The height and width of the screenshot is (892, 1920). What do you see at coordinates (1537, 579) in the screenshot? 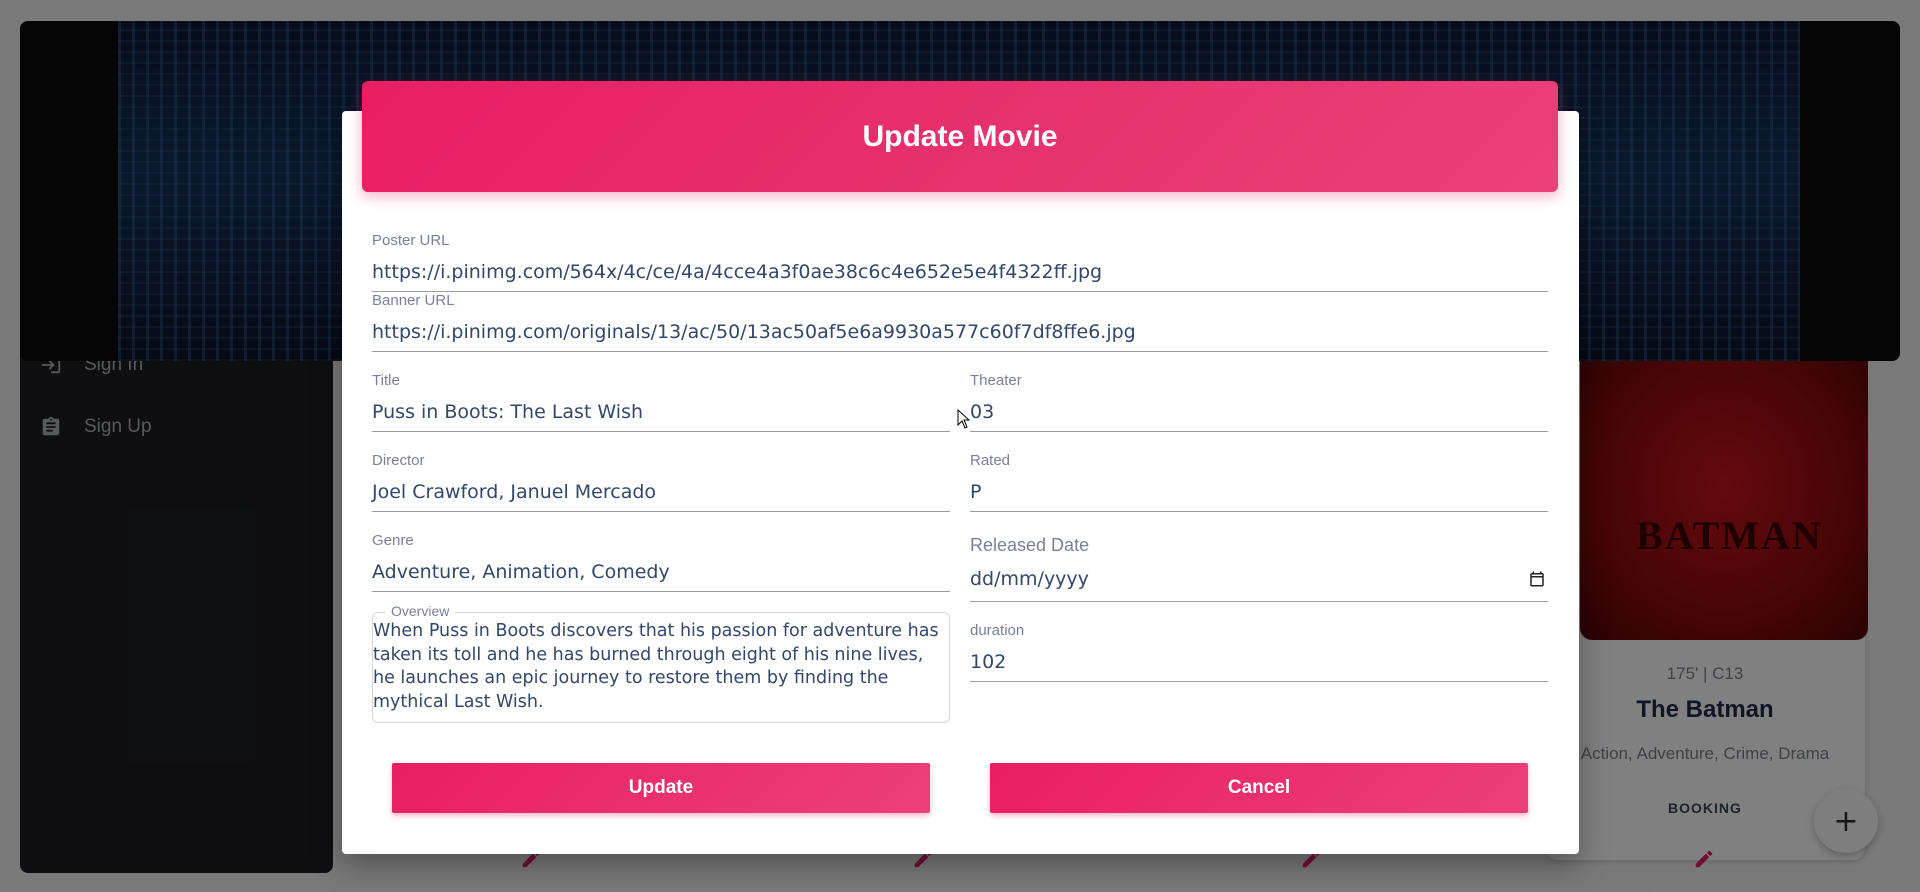
I see `calendar-icon` at bounding box center [1537, 579].